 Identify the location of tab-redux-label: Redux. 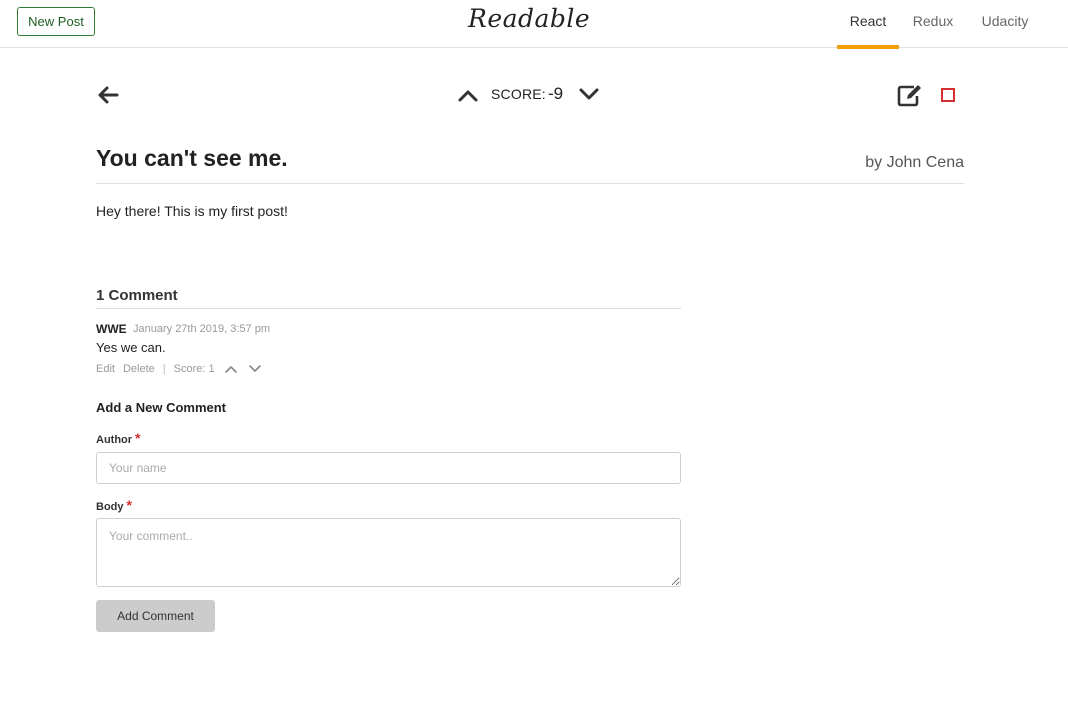
(933, 21).